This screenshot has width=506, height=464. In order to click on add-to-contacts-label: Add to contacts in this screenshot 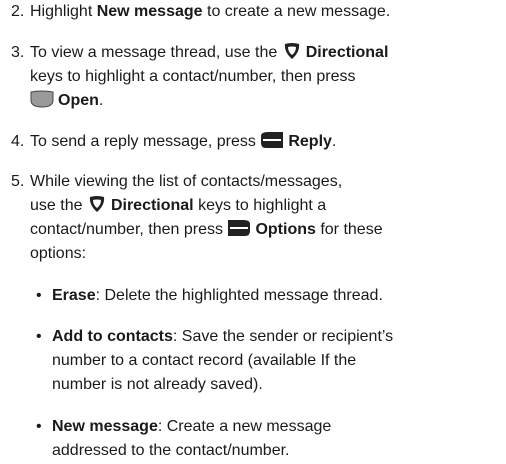, I will do `click(112, 336)`.